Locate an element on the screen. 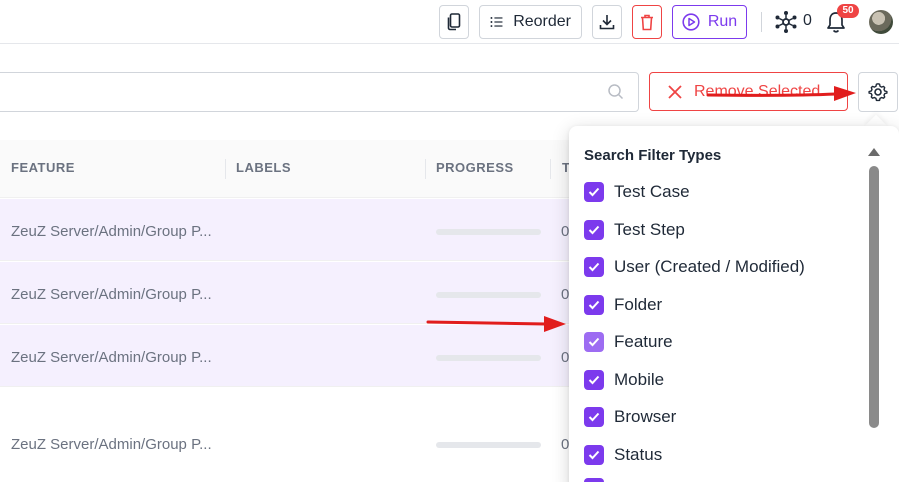 The width and height of the screenshot is (899, 482). top-toolbar: Reorder Run 0 50 is located at coordinates (449, 22).